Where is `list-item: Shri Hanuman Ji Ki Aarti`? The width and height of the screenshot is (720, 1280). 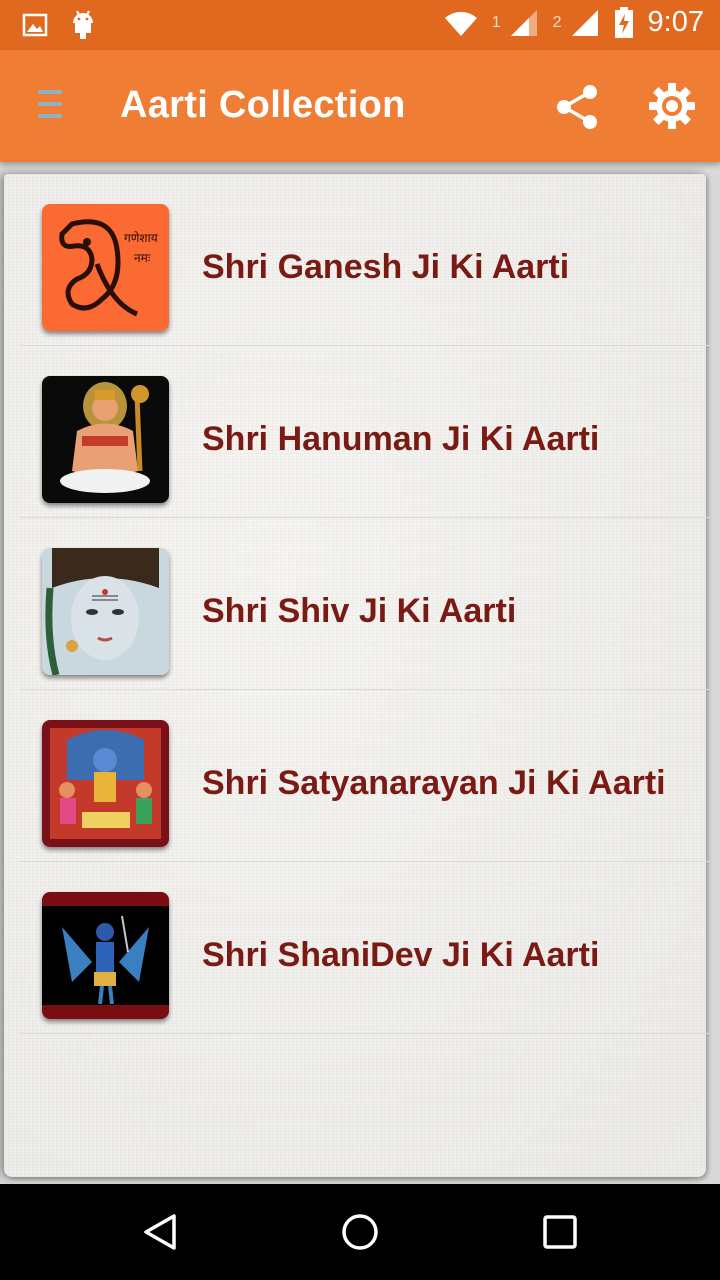 list-item: Shri Hanuman Ji Ki Aarti is located at coordinates (357, 432).